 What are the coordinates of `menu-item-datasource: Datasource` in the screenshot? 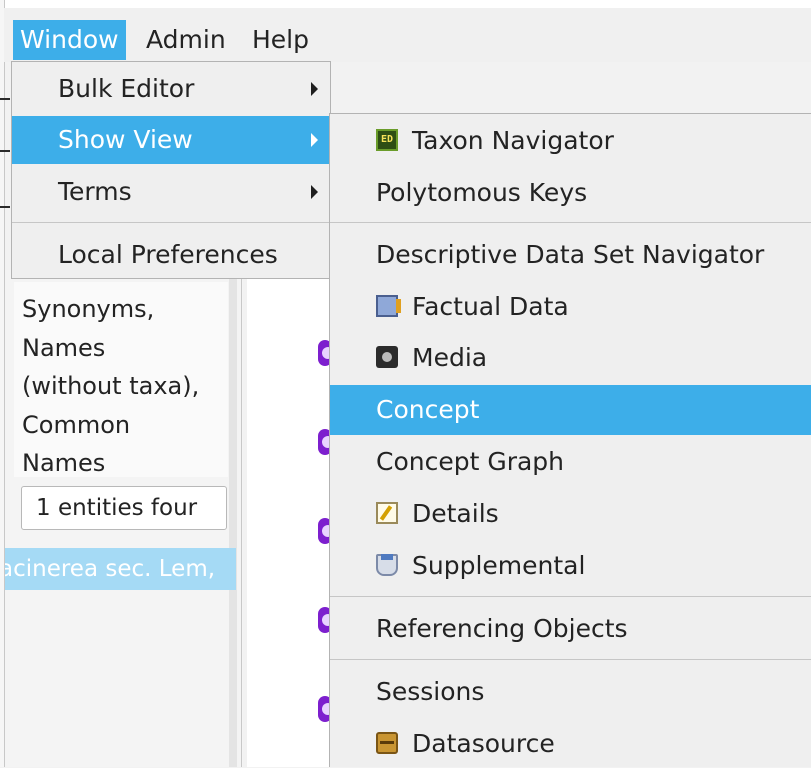 It's located at (570, 744).